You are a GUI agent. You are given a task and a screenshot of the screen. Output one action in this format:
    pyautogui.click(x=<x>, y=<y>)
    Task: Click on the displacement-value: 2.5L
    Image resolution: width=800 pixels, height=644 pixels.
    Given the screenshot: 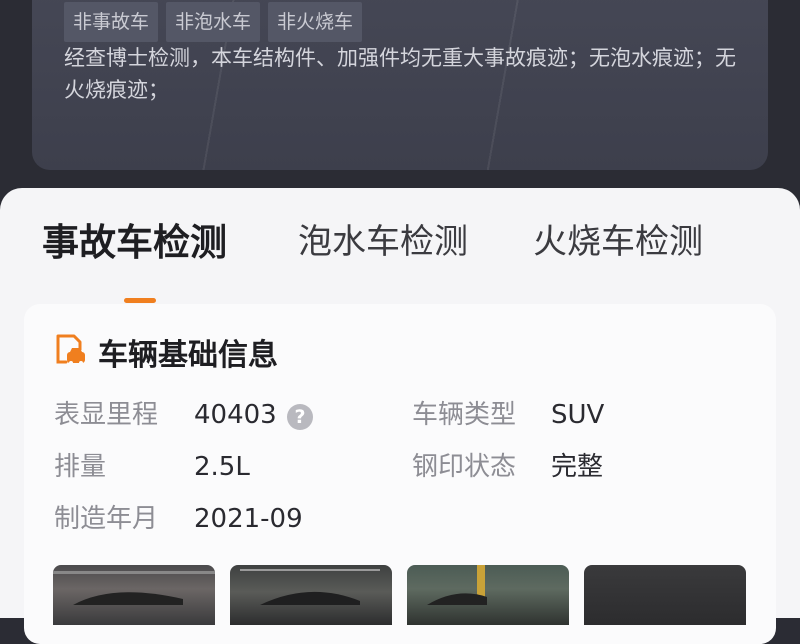 What is the action you would take?
    pyautogui.click(x=222, y=467)
    